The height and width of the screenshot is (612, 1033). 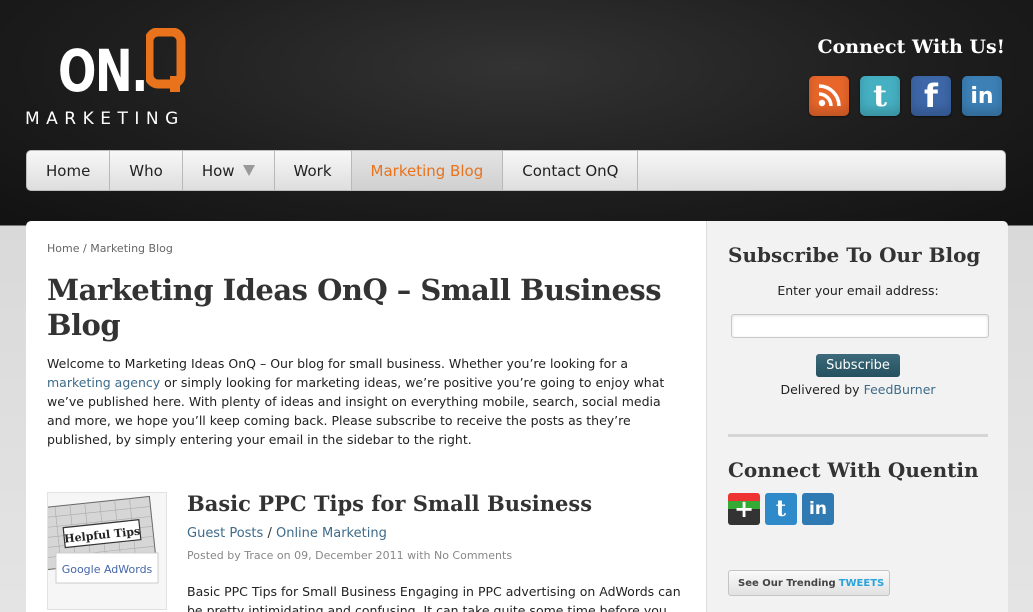 I want to click on nav-label: Who, so click(x=146, y=170).